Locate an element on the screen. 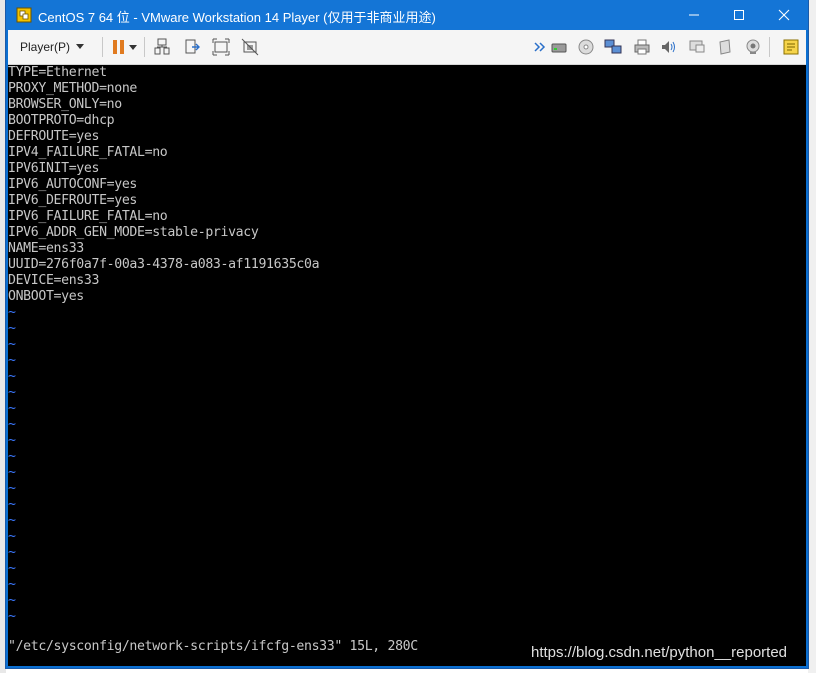 The height and width of the screenshot is (673, 816). pause-dropdown is located at coordinates (134, 47).